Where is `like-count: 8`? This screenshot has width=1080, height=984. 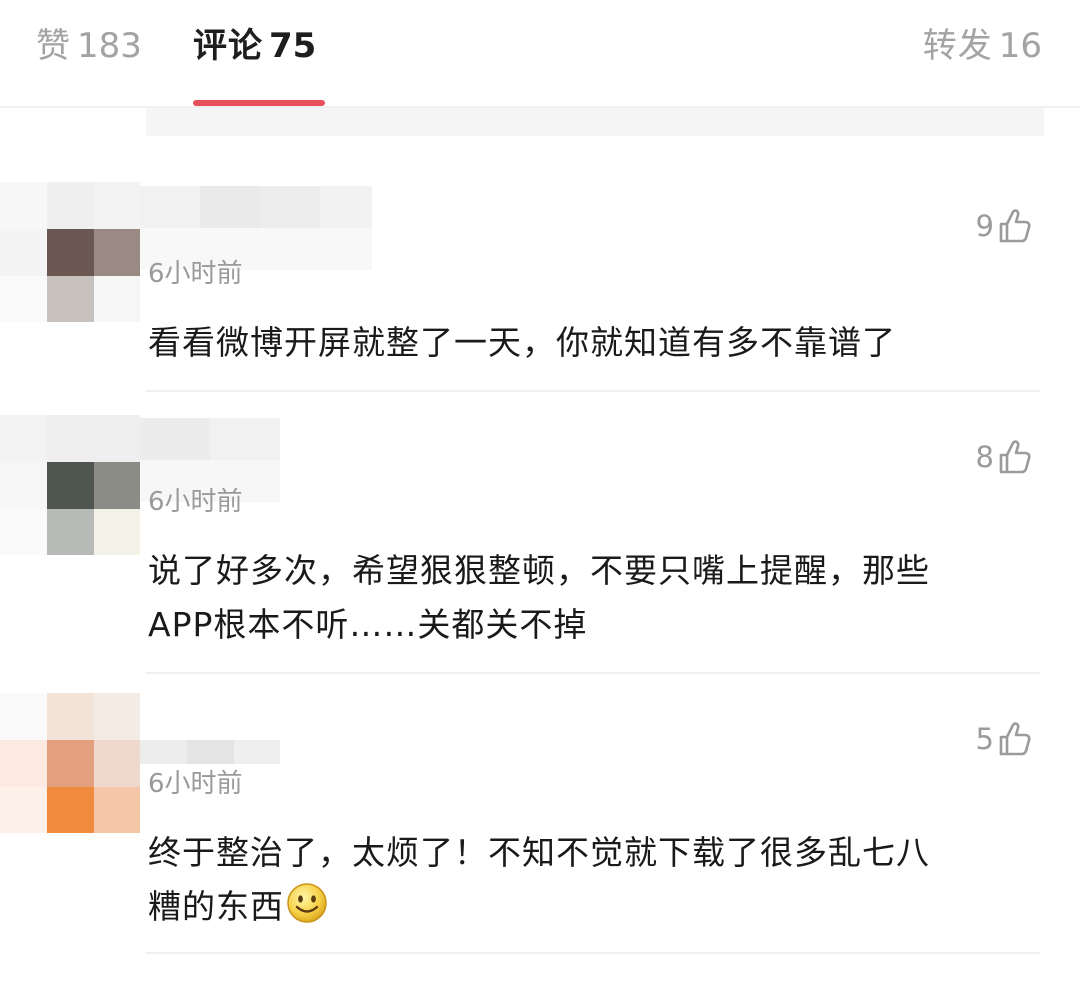 like-count: 8 is located at coordinates (984, 457).